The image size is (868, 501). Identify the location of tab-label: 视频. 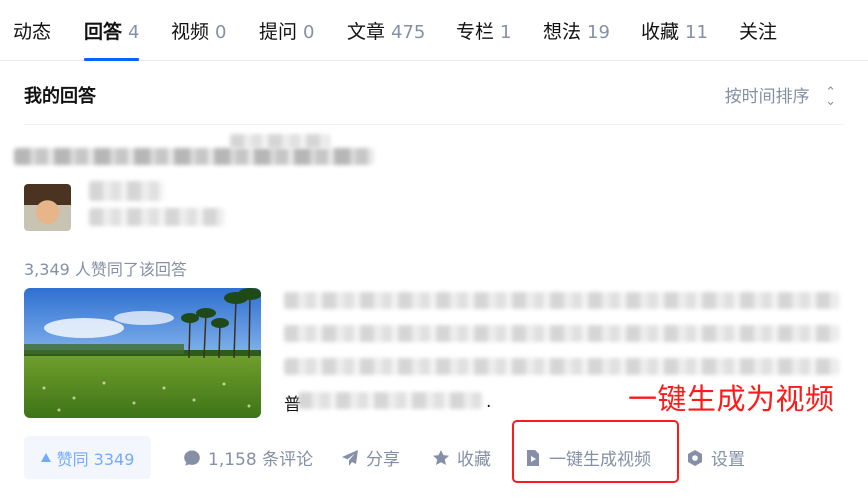
(190, 32).